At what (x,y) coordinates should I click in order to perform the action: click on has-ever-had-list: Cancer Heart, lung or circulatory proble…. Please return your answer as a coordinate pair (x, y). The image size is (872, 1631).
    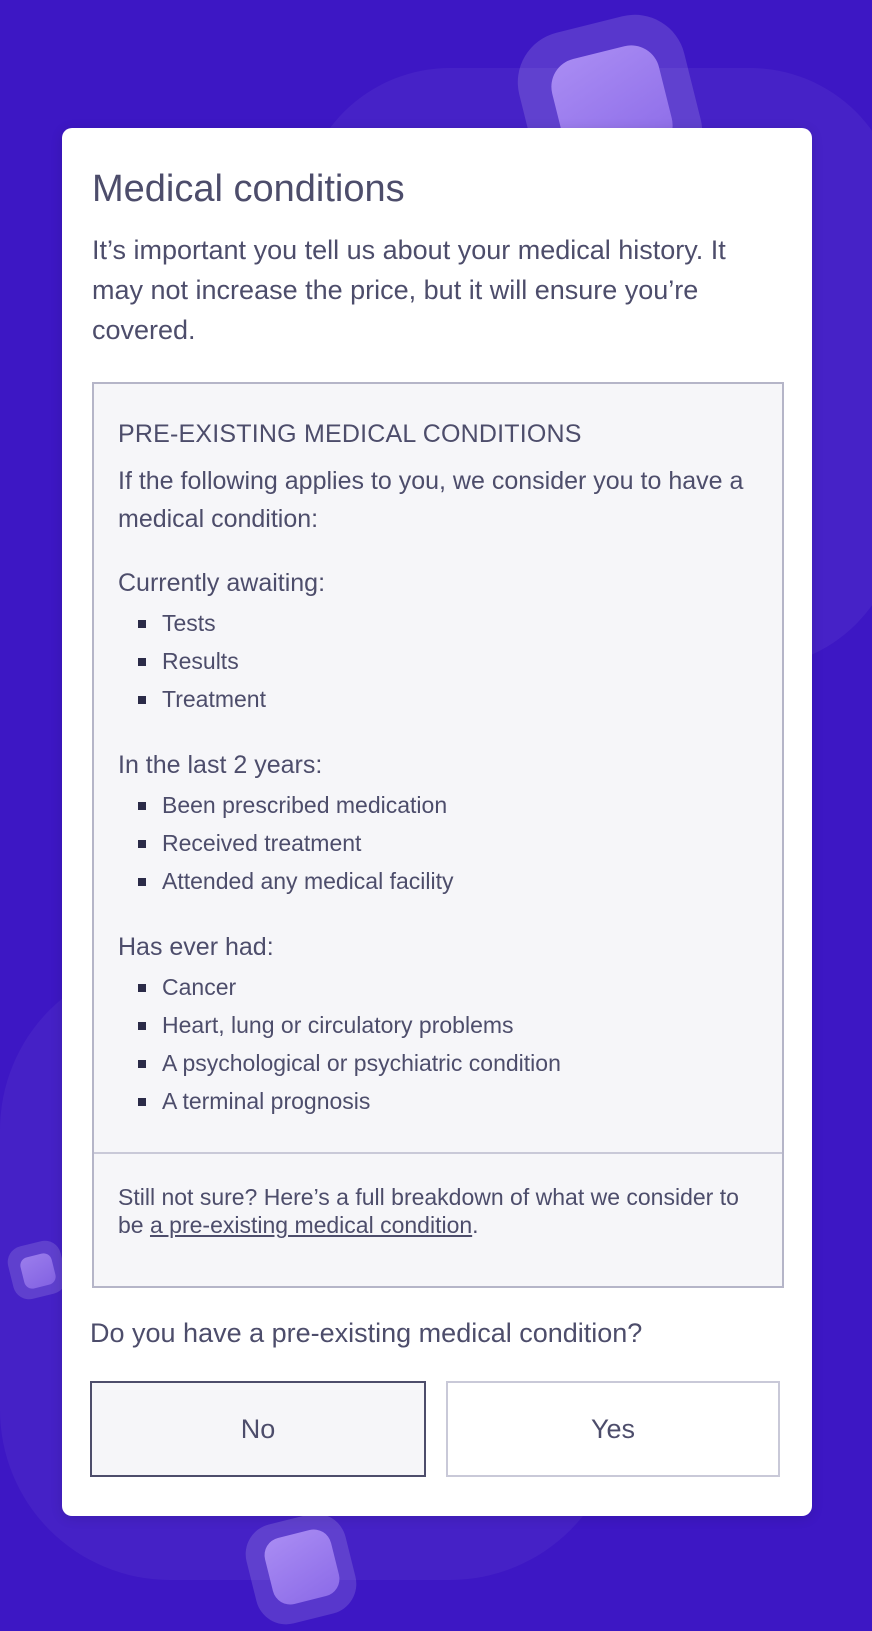
    Looking at the image, I should click on (339, 1049).